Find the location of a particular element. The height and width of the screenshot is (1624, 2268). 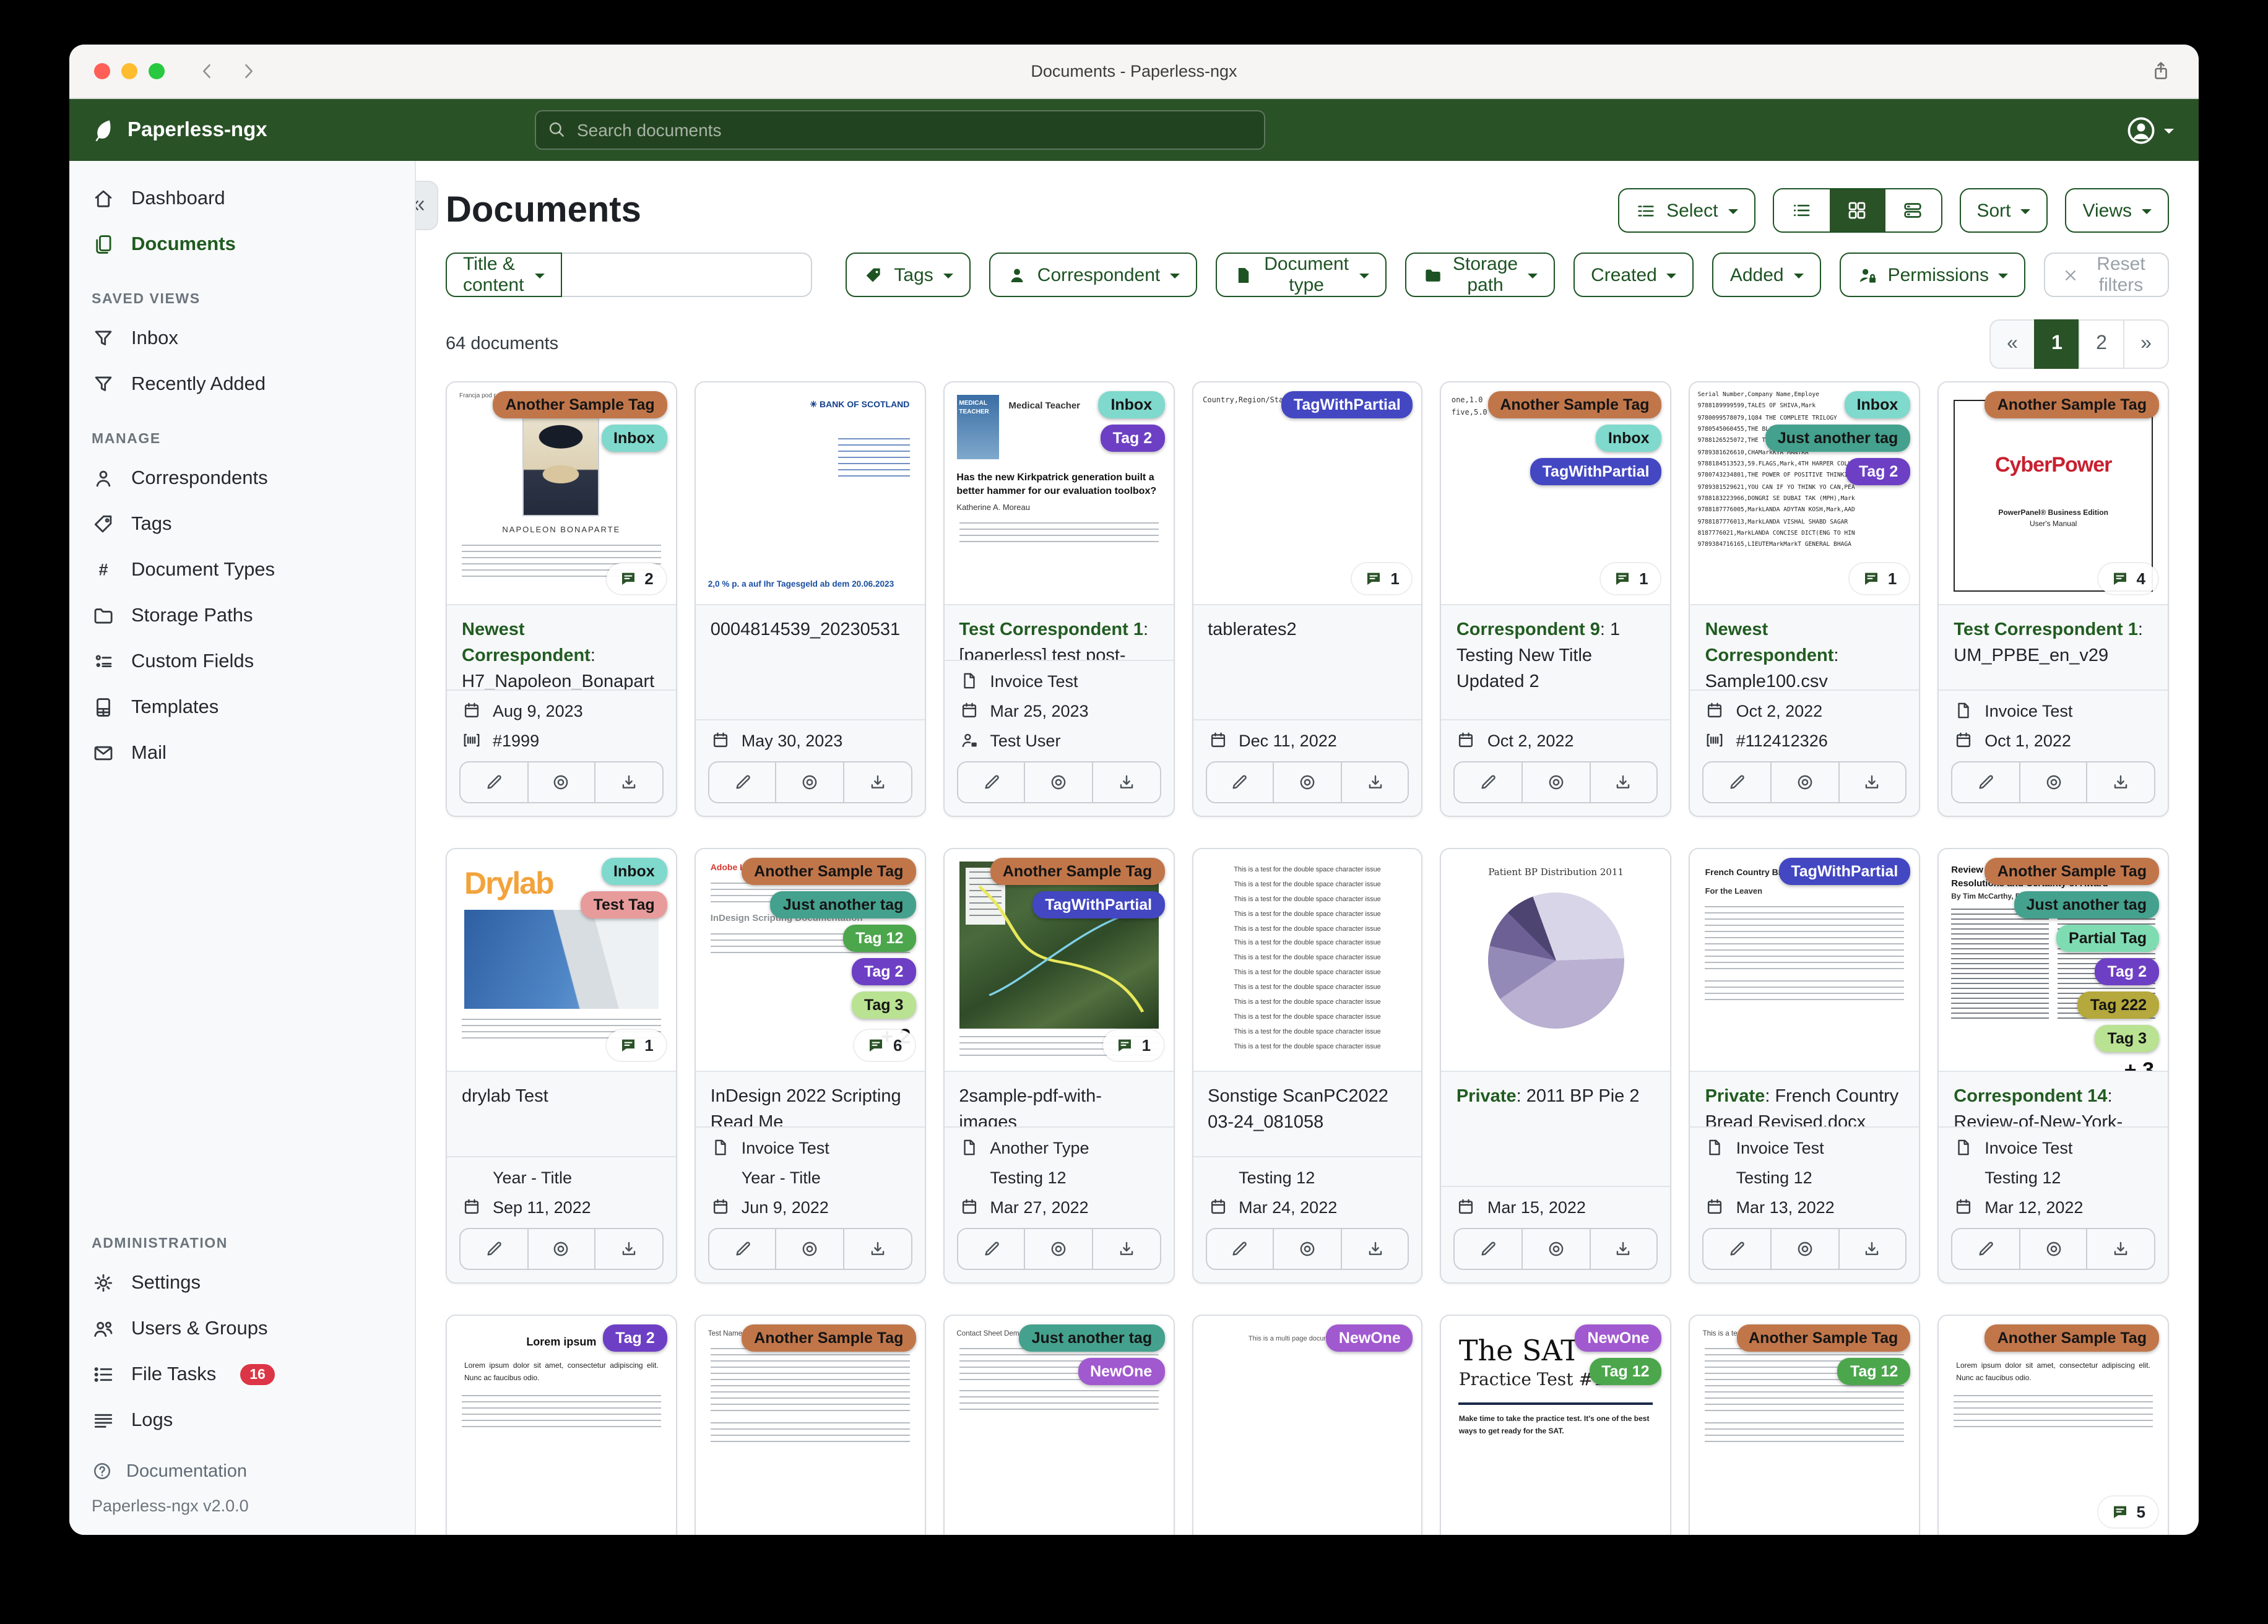

select-button: Select is located at coordinates (1686, 210).